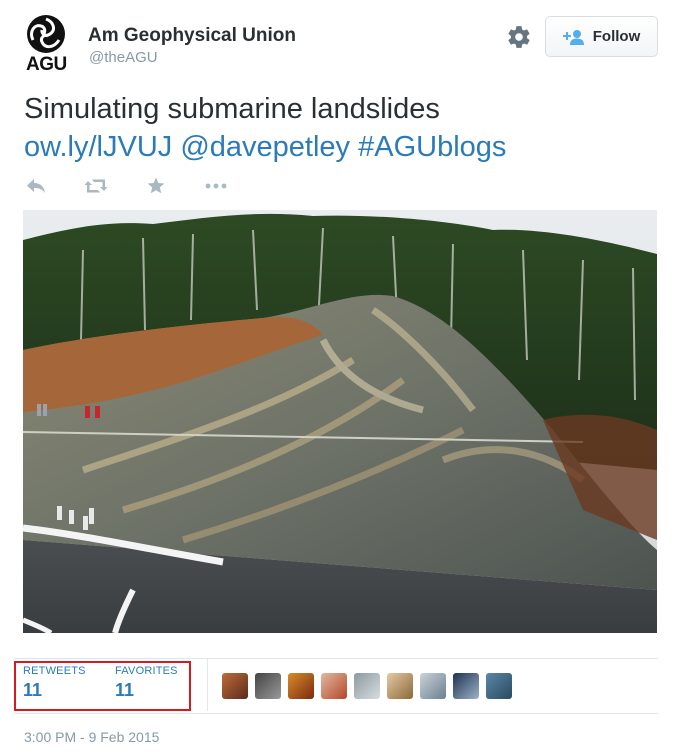  I want to click on tweet-mention: @davepetley, so click(265, 147).